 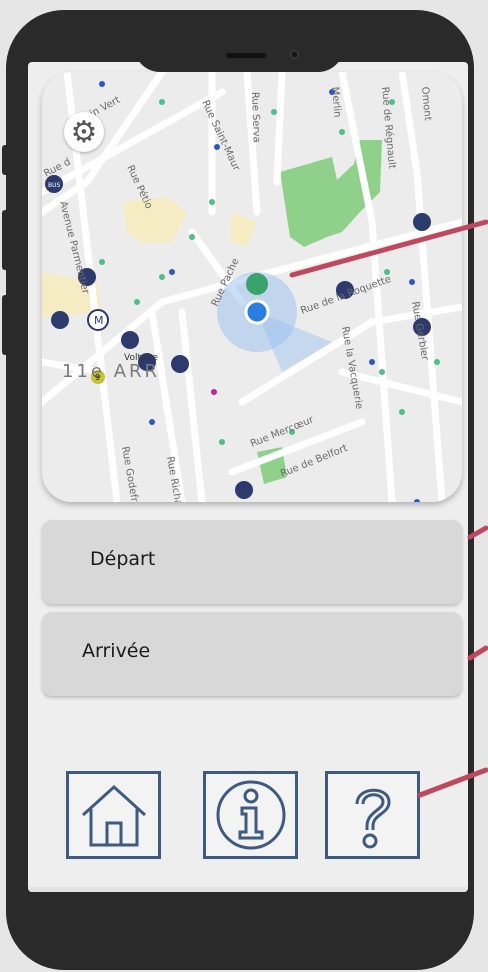 I want to click on pointer-buttons, so click(x=452, y=782).